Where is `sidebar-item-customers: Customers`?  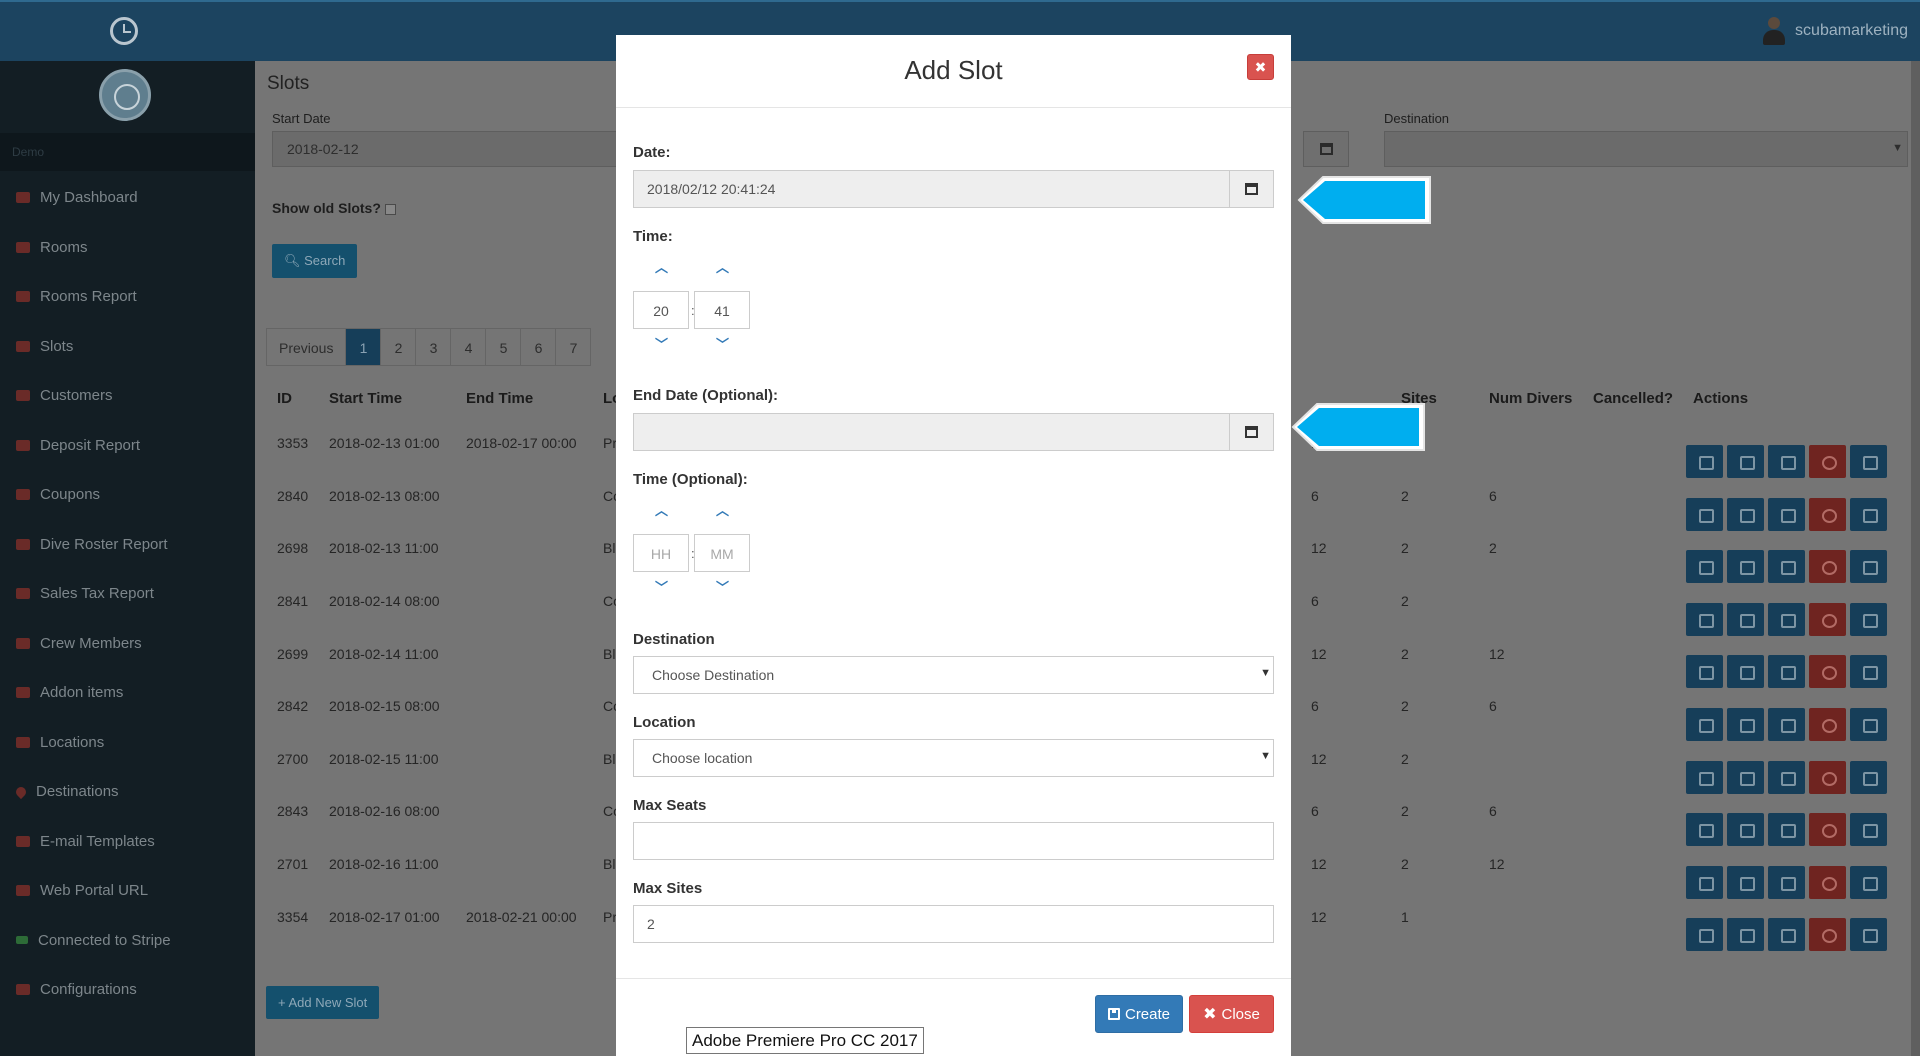
sidebar-item-customers: Customers is located at coordinates (127, 396).